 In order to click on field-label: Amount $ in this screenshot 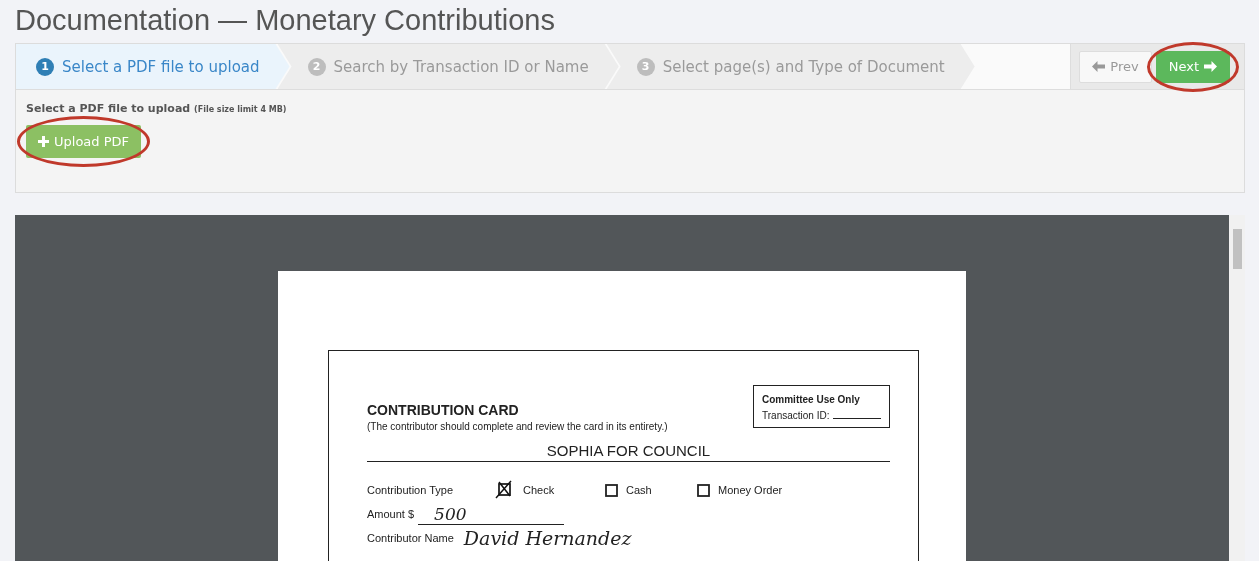, I will do `click(391, 514)`.